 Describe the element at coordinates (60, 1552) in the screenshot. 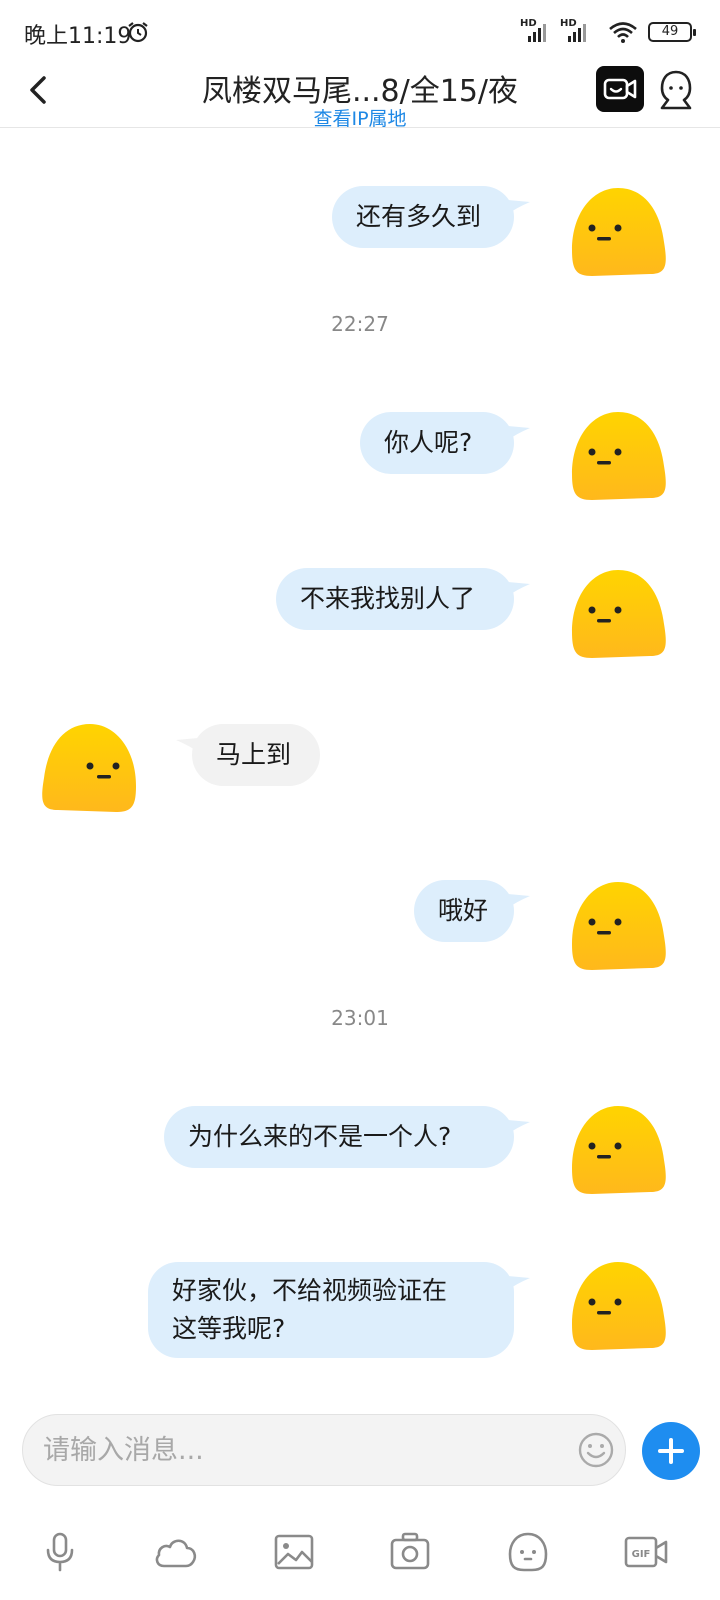

I see `microphone-icon` at that location.